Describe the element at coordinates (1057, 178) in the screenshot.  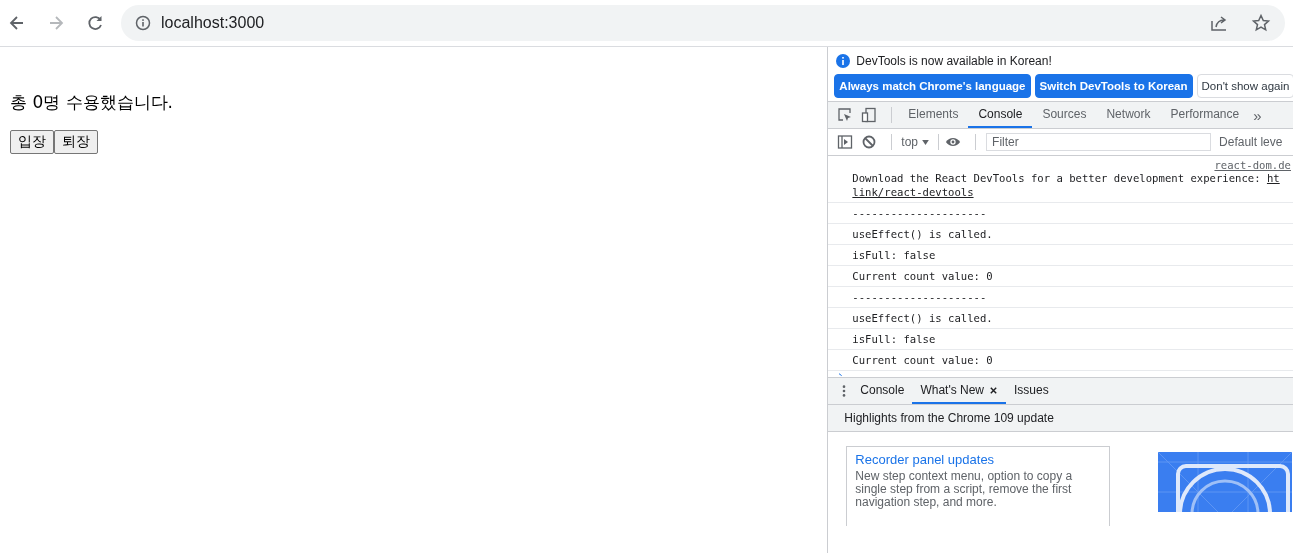
I see `console-message: Download the React DevTools for a better development experience:` at that location.